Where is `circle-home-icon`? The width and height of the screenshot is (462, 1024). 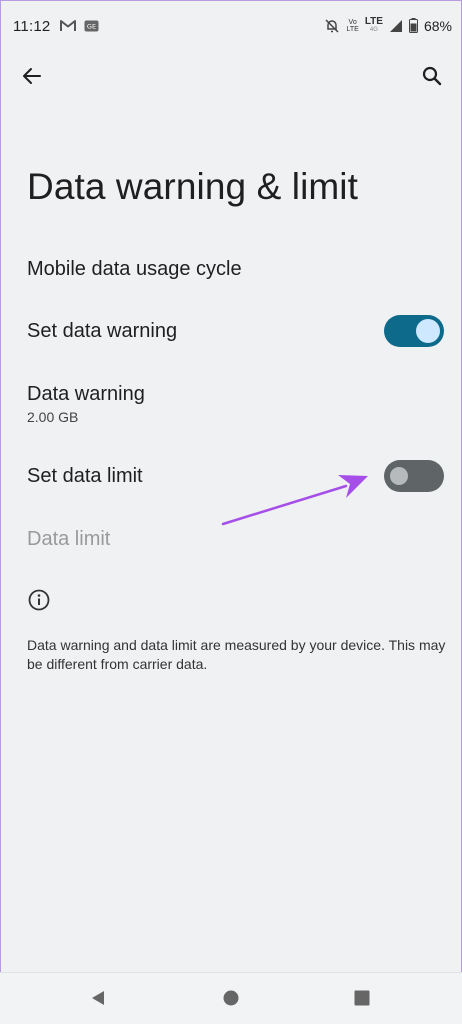
circle-home-icon is located at coordinates (231, 998).